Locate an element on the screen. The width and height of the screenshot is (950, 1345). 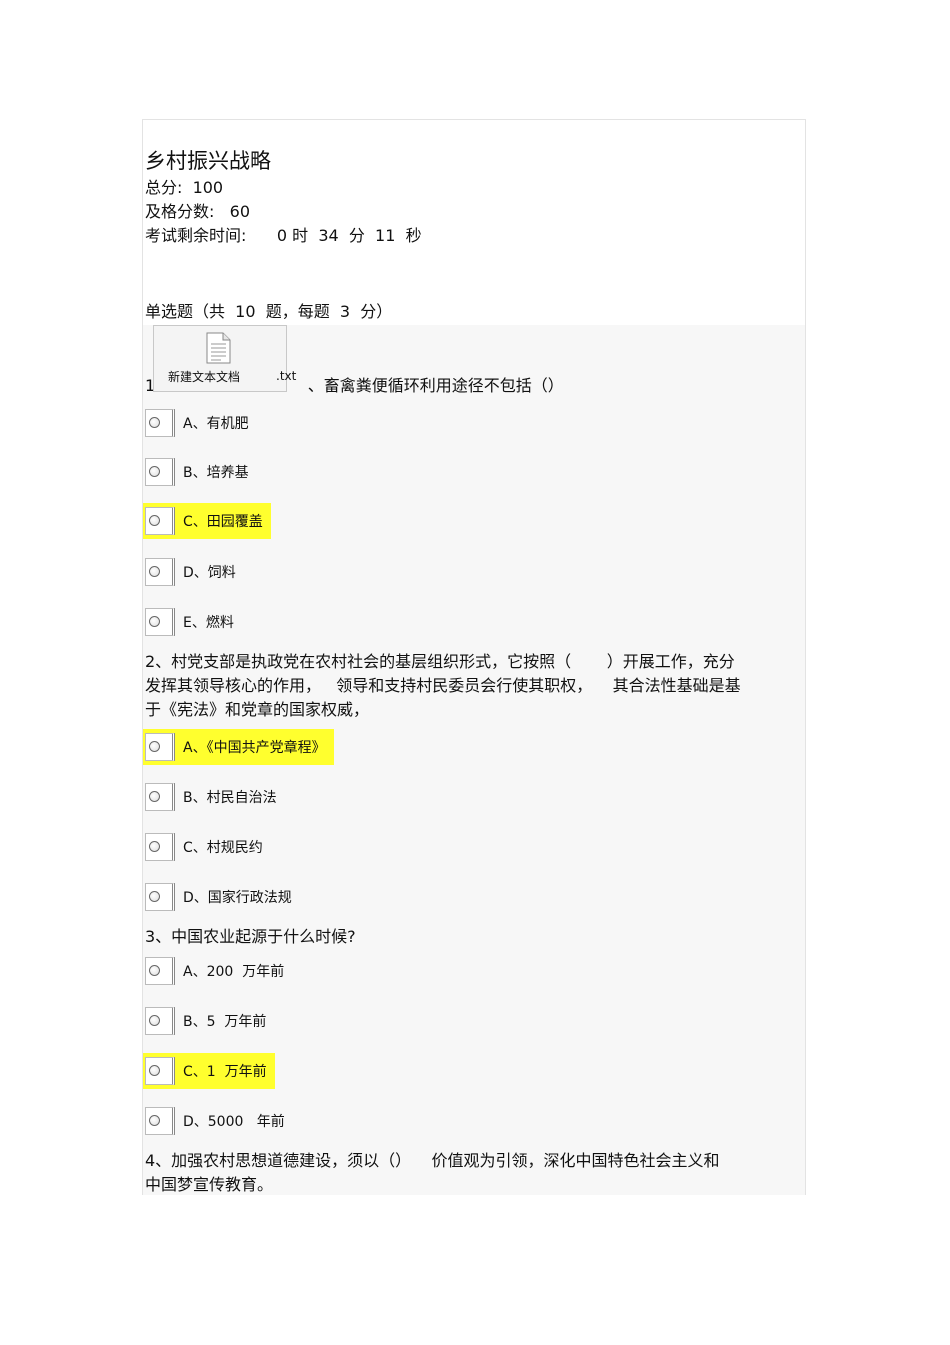
q1-option-c: C、田园覆盖 is located at coordinates (207, 521).